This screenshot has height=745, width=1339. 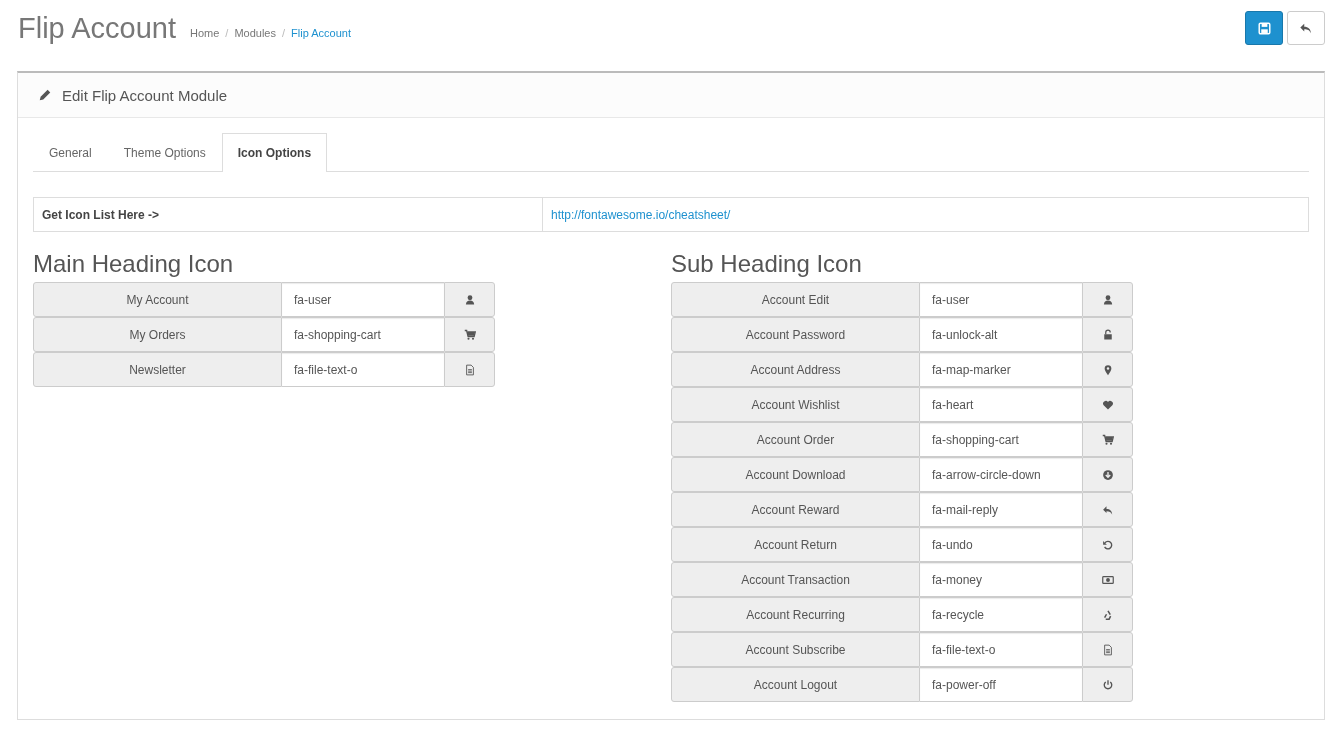 What do you see at coordinates (1001, 544) in the screenshot?
I see `text-field: fa-undo` at bounding box center [1001, 544].